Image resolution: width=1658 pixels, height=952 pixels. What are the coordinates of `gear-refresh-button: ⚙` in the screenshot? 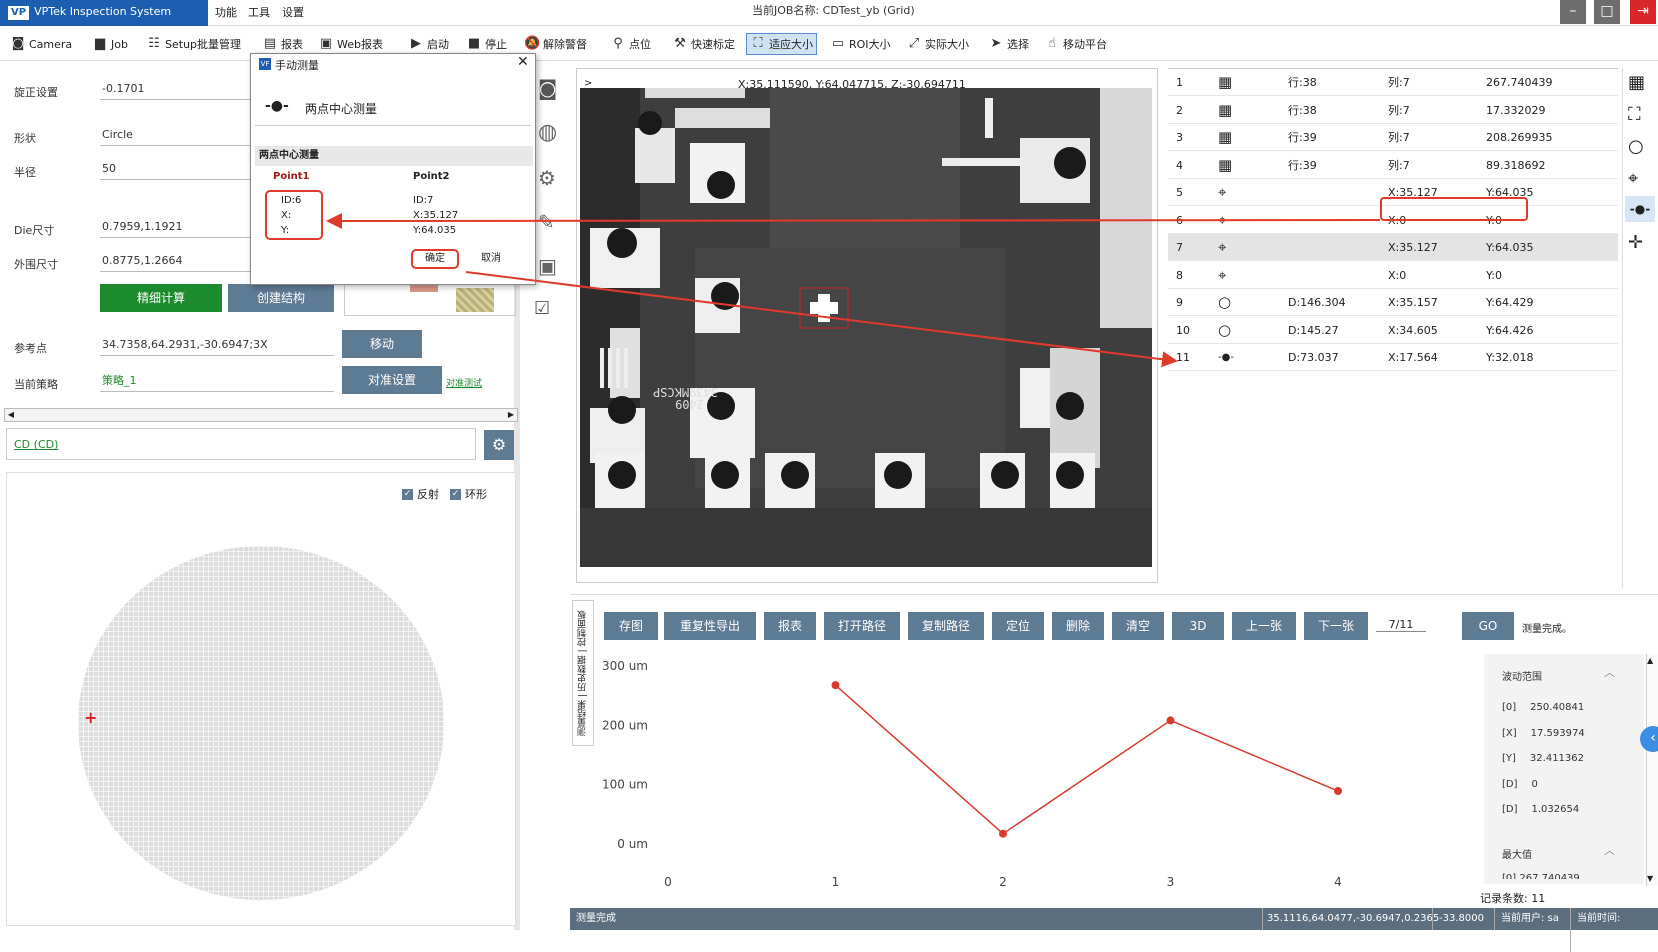 It's located at (499, 445).